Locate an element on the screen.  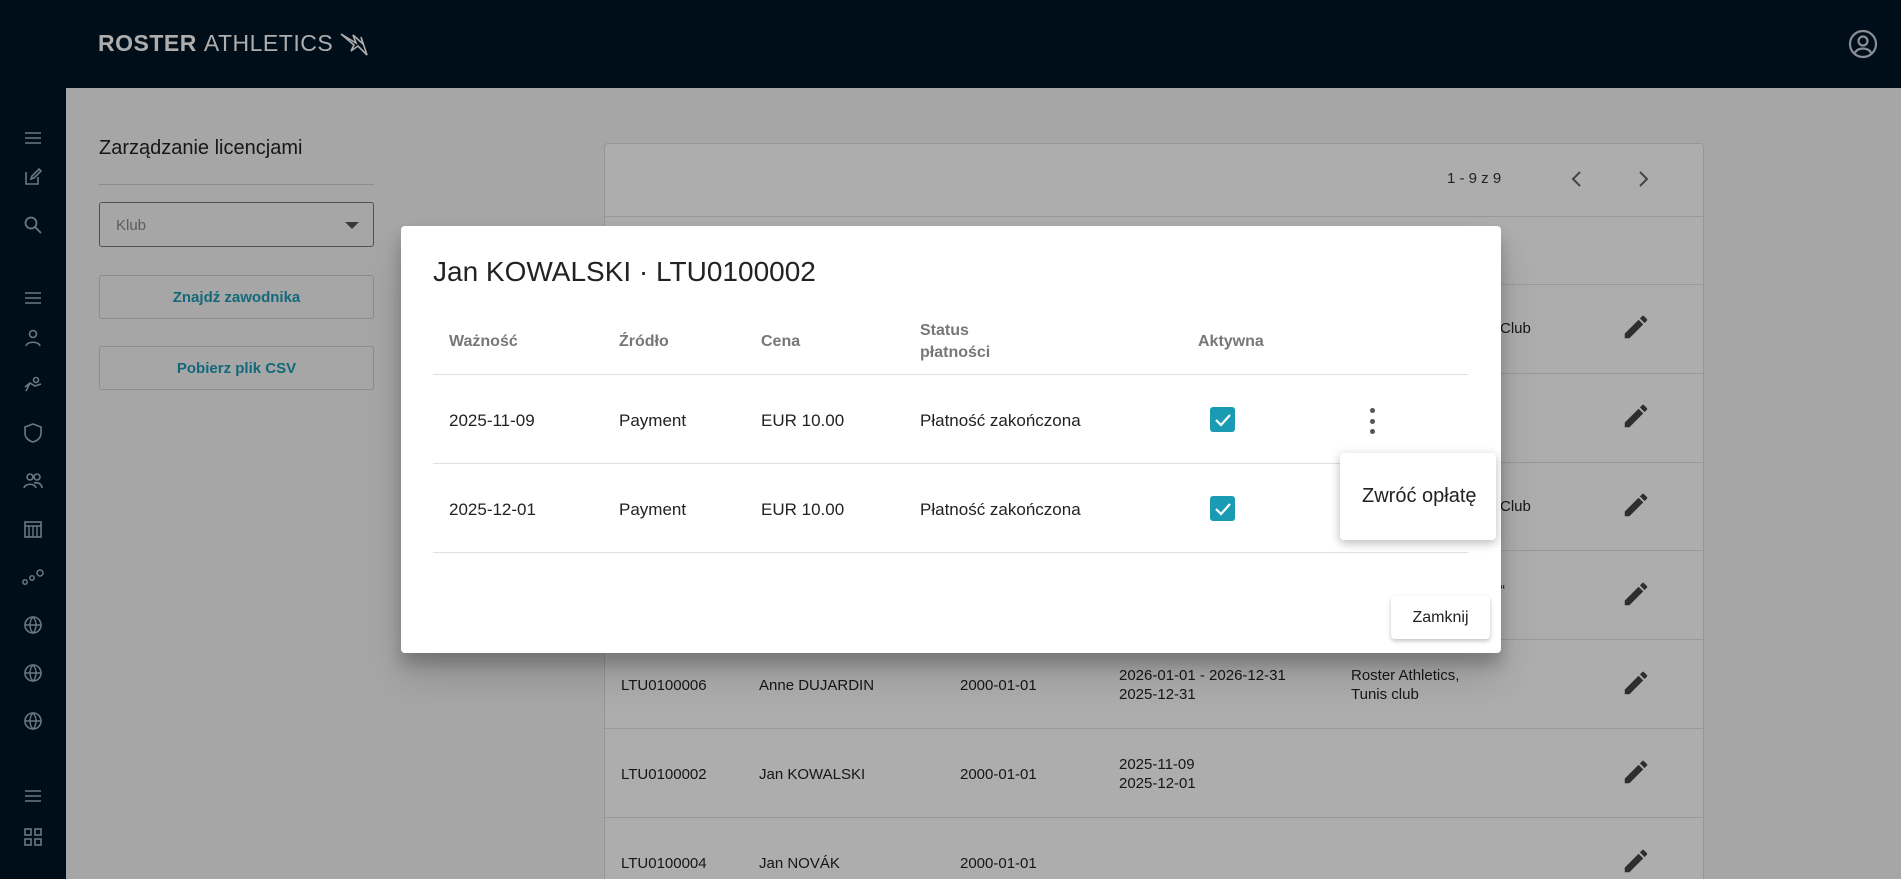
refund-menu-item: Zwróć opłatę is located at coordinates (1419, 496).